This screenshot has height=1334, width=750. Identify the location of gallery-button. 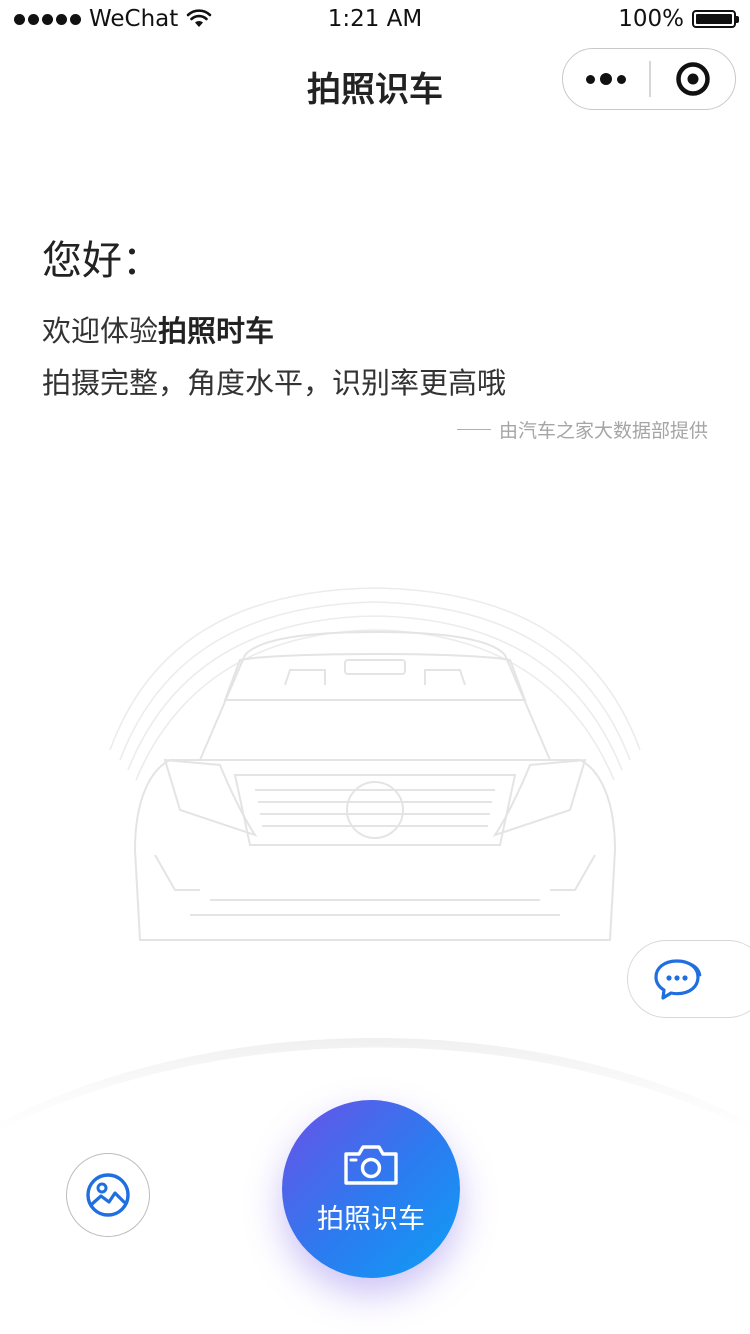
(108, 1195).